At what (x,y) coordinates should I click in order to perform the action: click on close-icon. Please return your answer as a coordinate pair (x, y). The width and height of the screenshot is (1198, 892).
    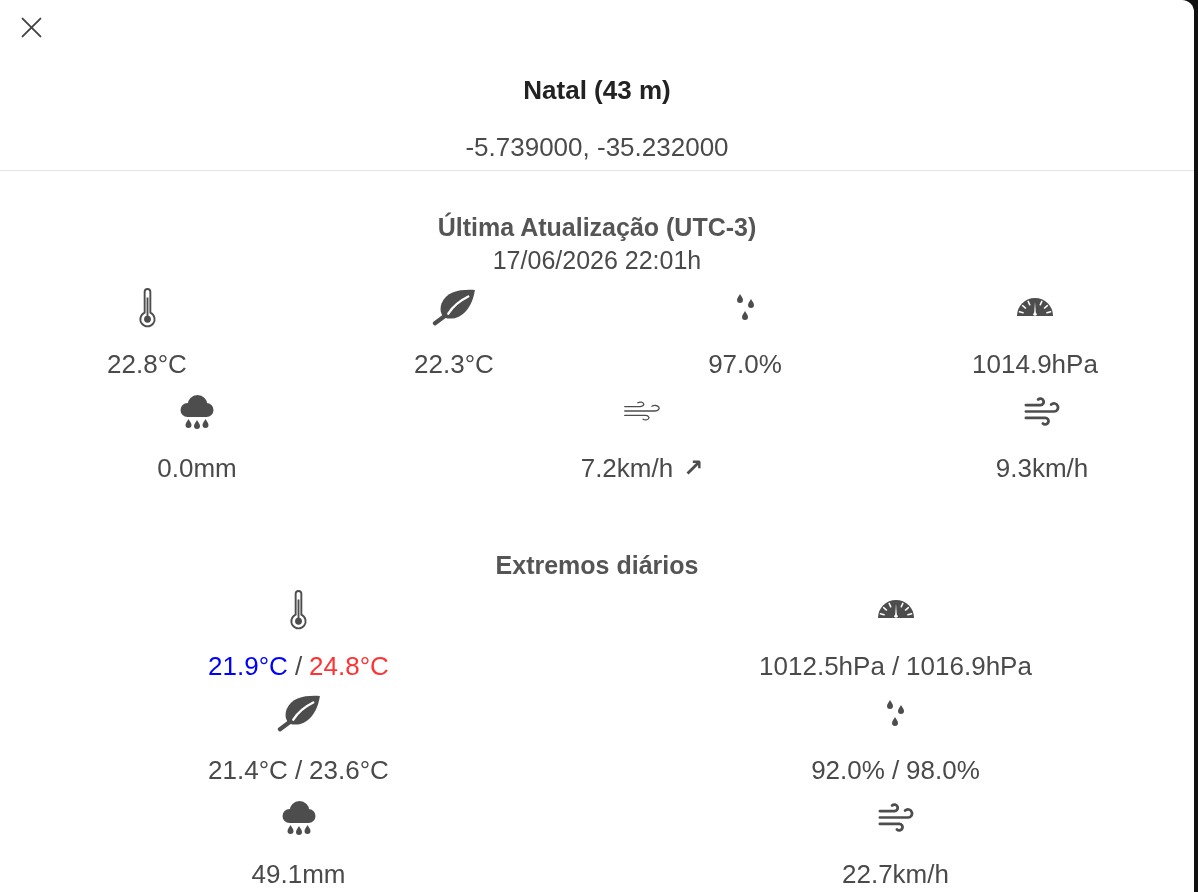
    Looking at the image, I should click on (31, 27).